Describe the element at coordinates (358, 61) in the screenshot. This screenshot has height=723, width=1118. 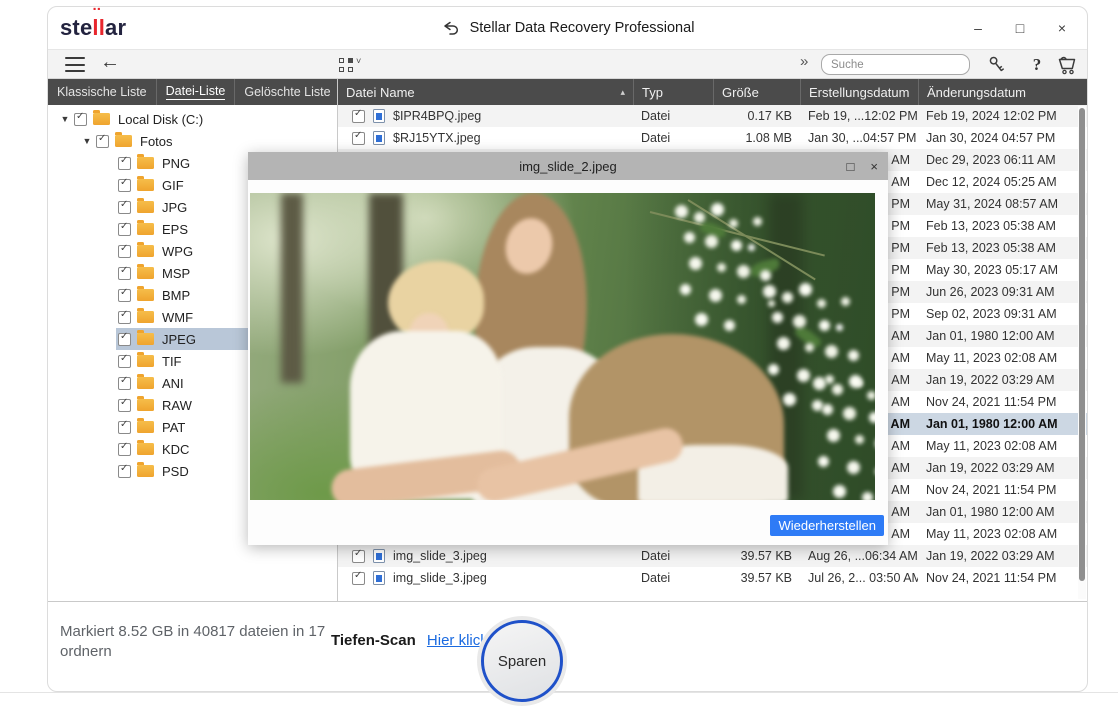
I see `view-mode-chevron-icon: ˅` at that location.